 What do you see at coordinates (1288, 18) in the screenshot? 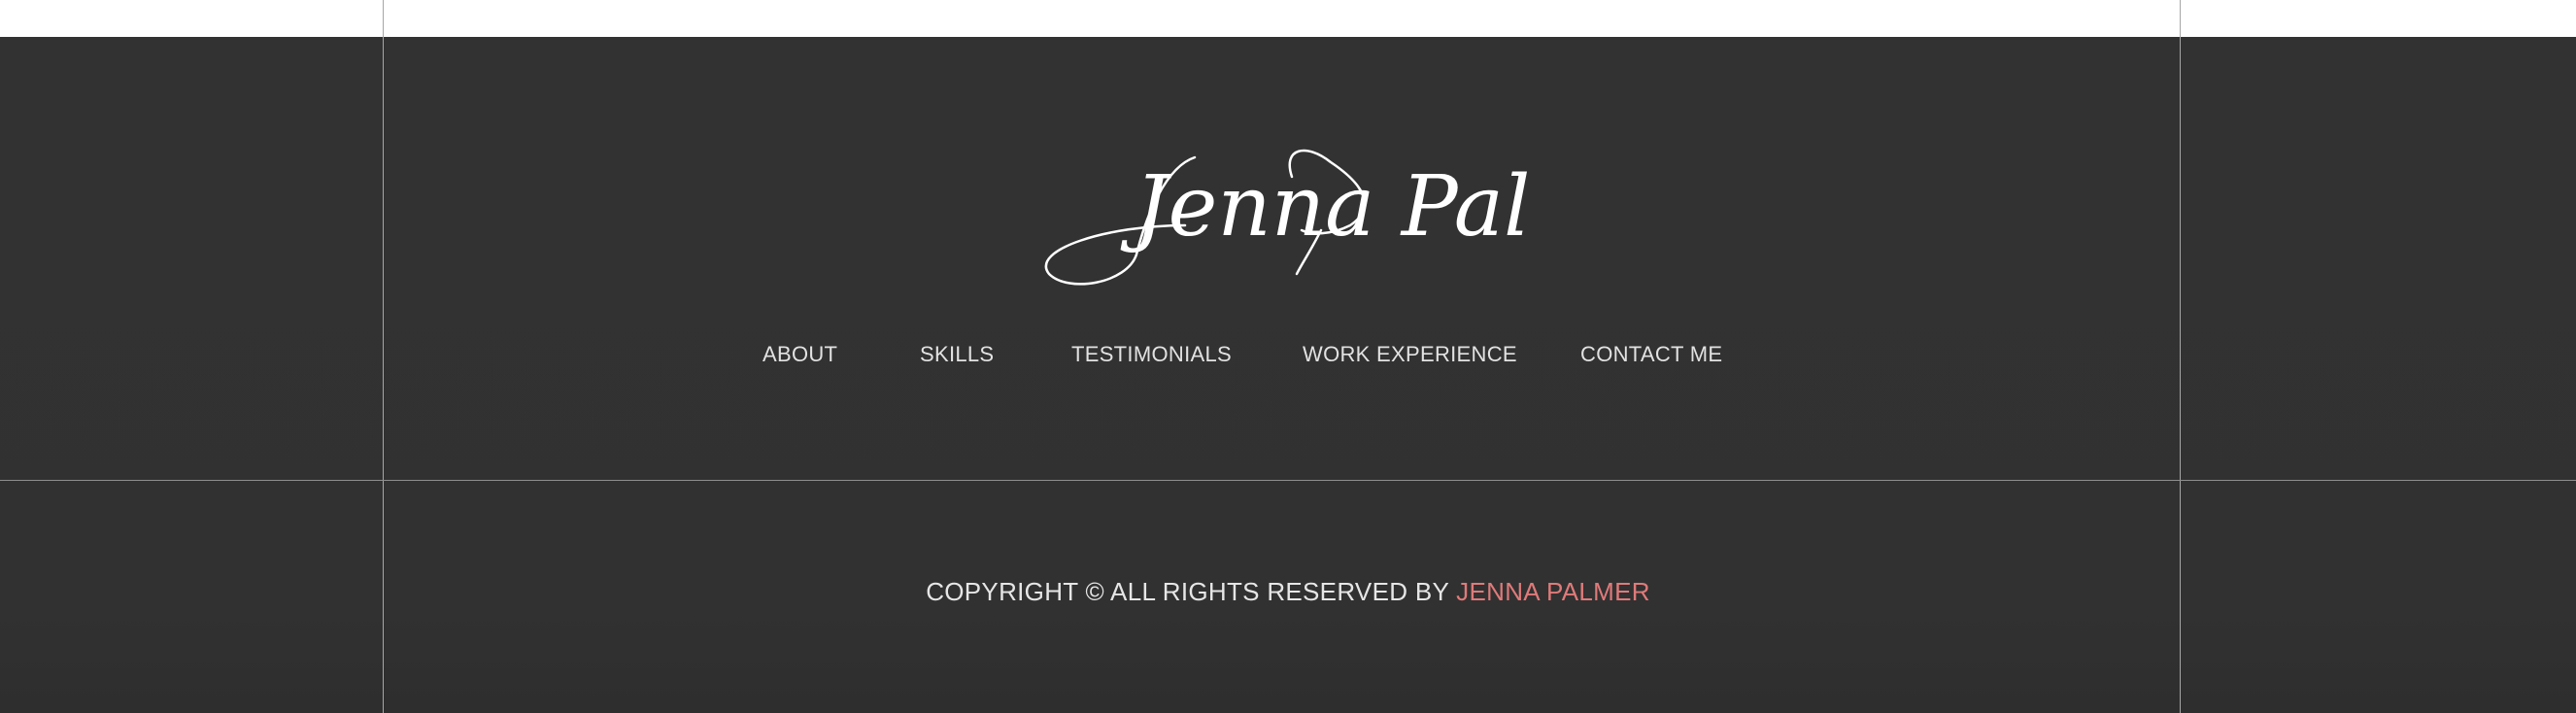
I see `top-strip` at bounding box center [1288, 18].